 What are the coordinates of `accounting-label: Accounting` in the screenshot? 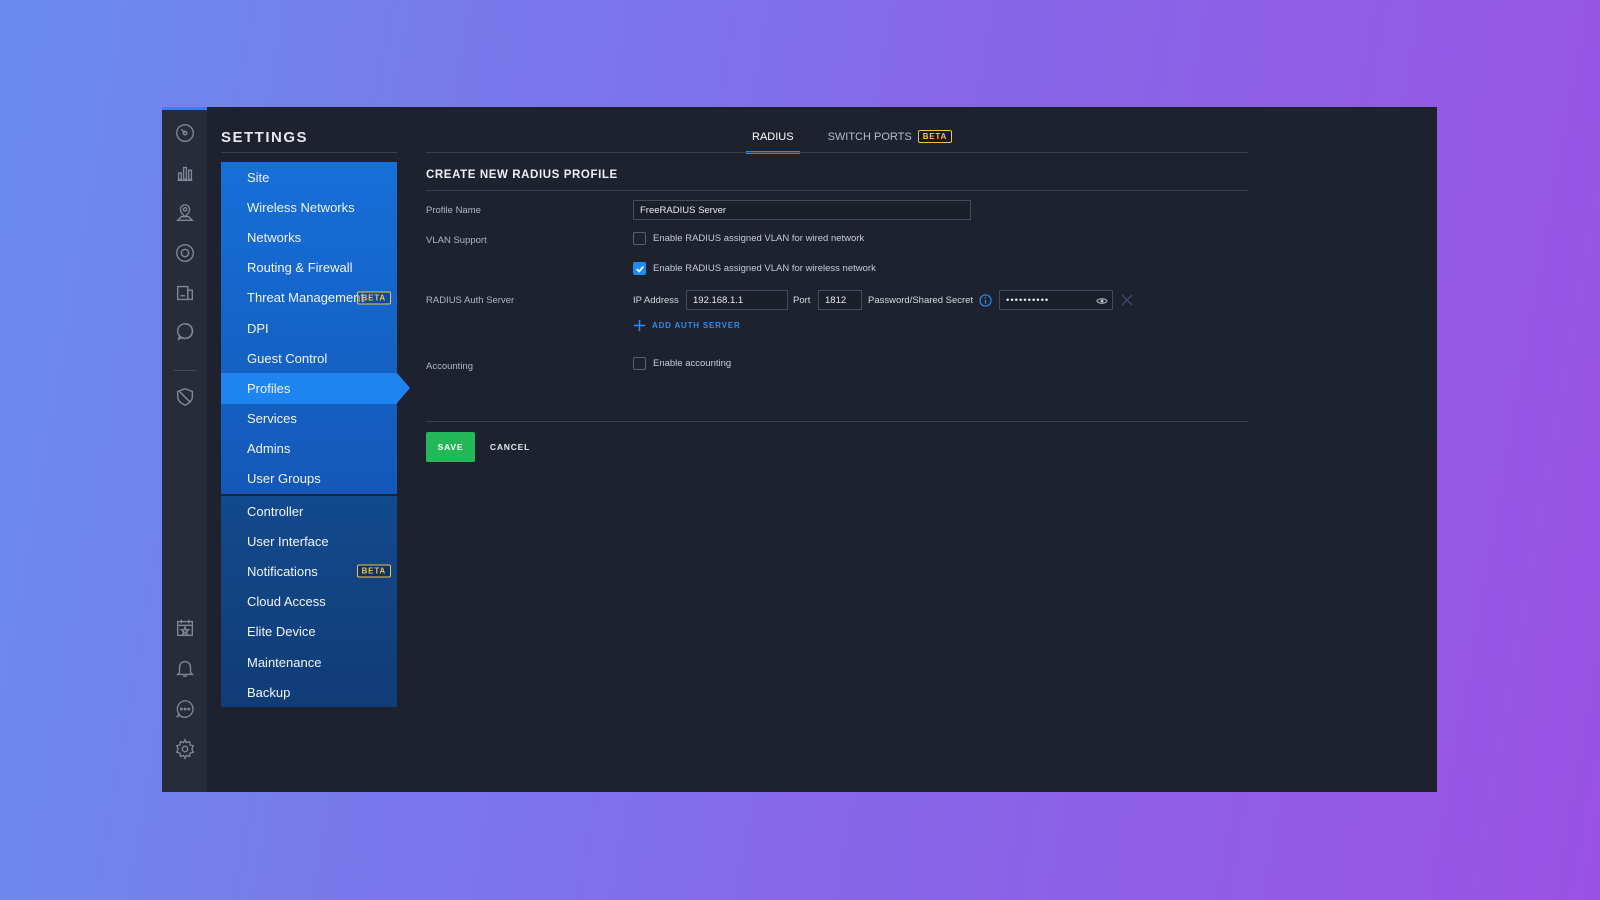 It's located at (450, 366).